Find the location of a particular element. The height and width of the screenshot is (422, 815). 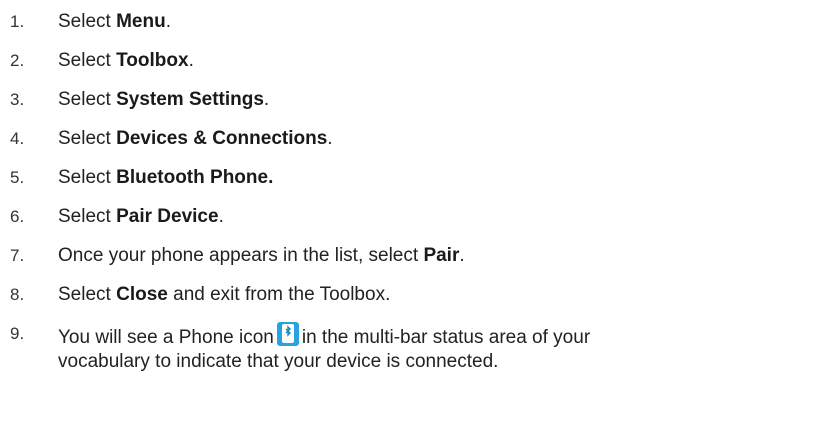

step-number: 6. is located at coordinates (17, 216).